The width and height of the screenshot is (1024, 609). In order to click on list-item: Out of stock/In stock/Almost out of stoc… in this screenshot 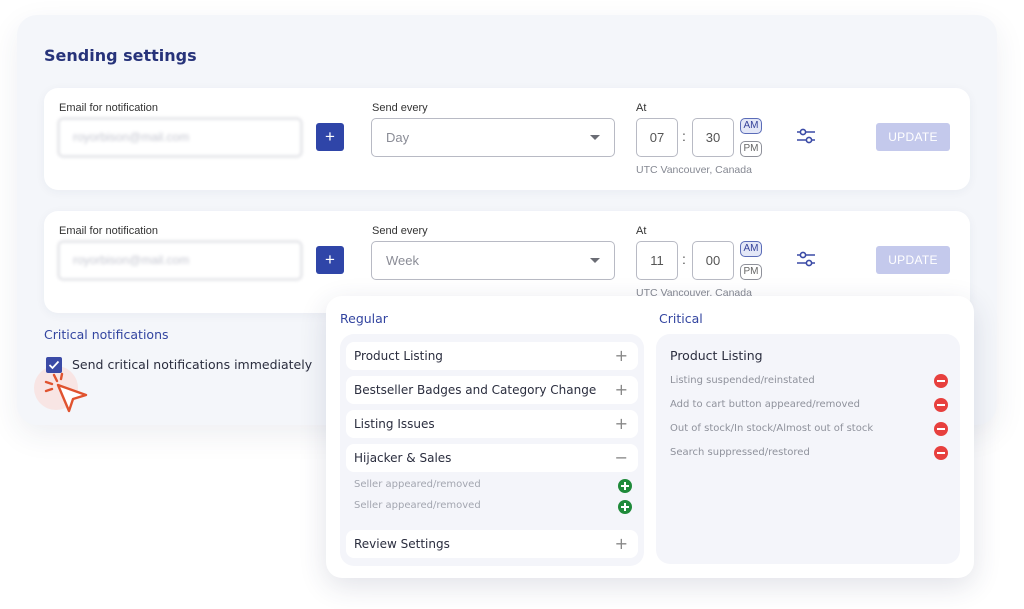, I will do `click(809, 430)`.